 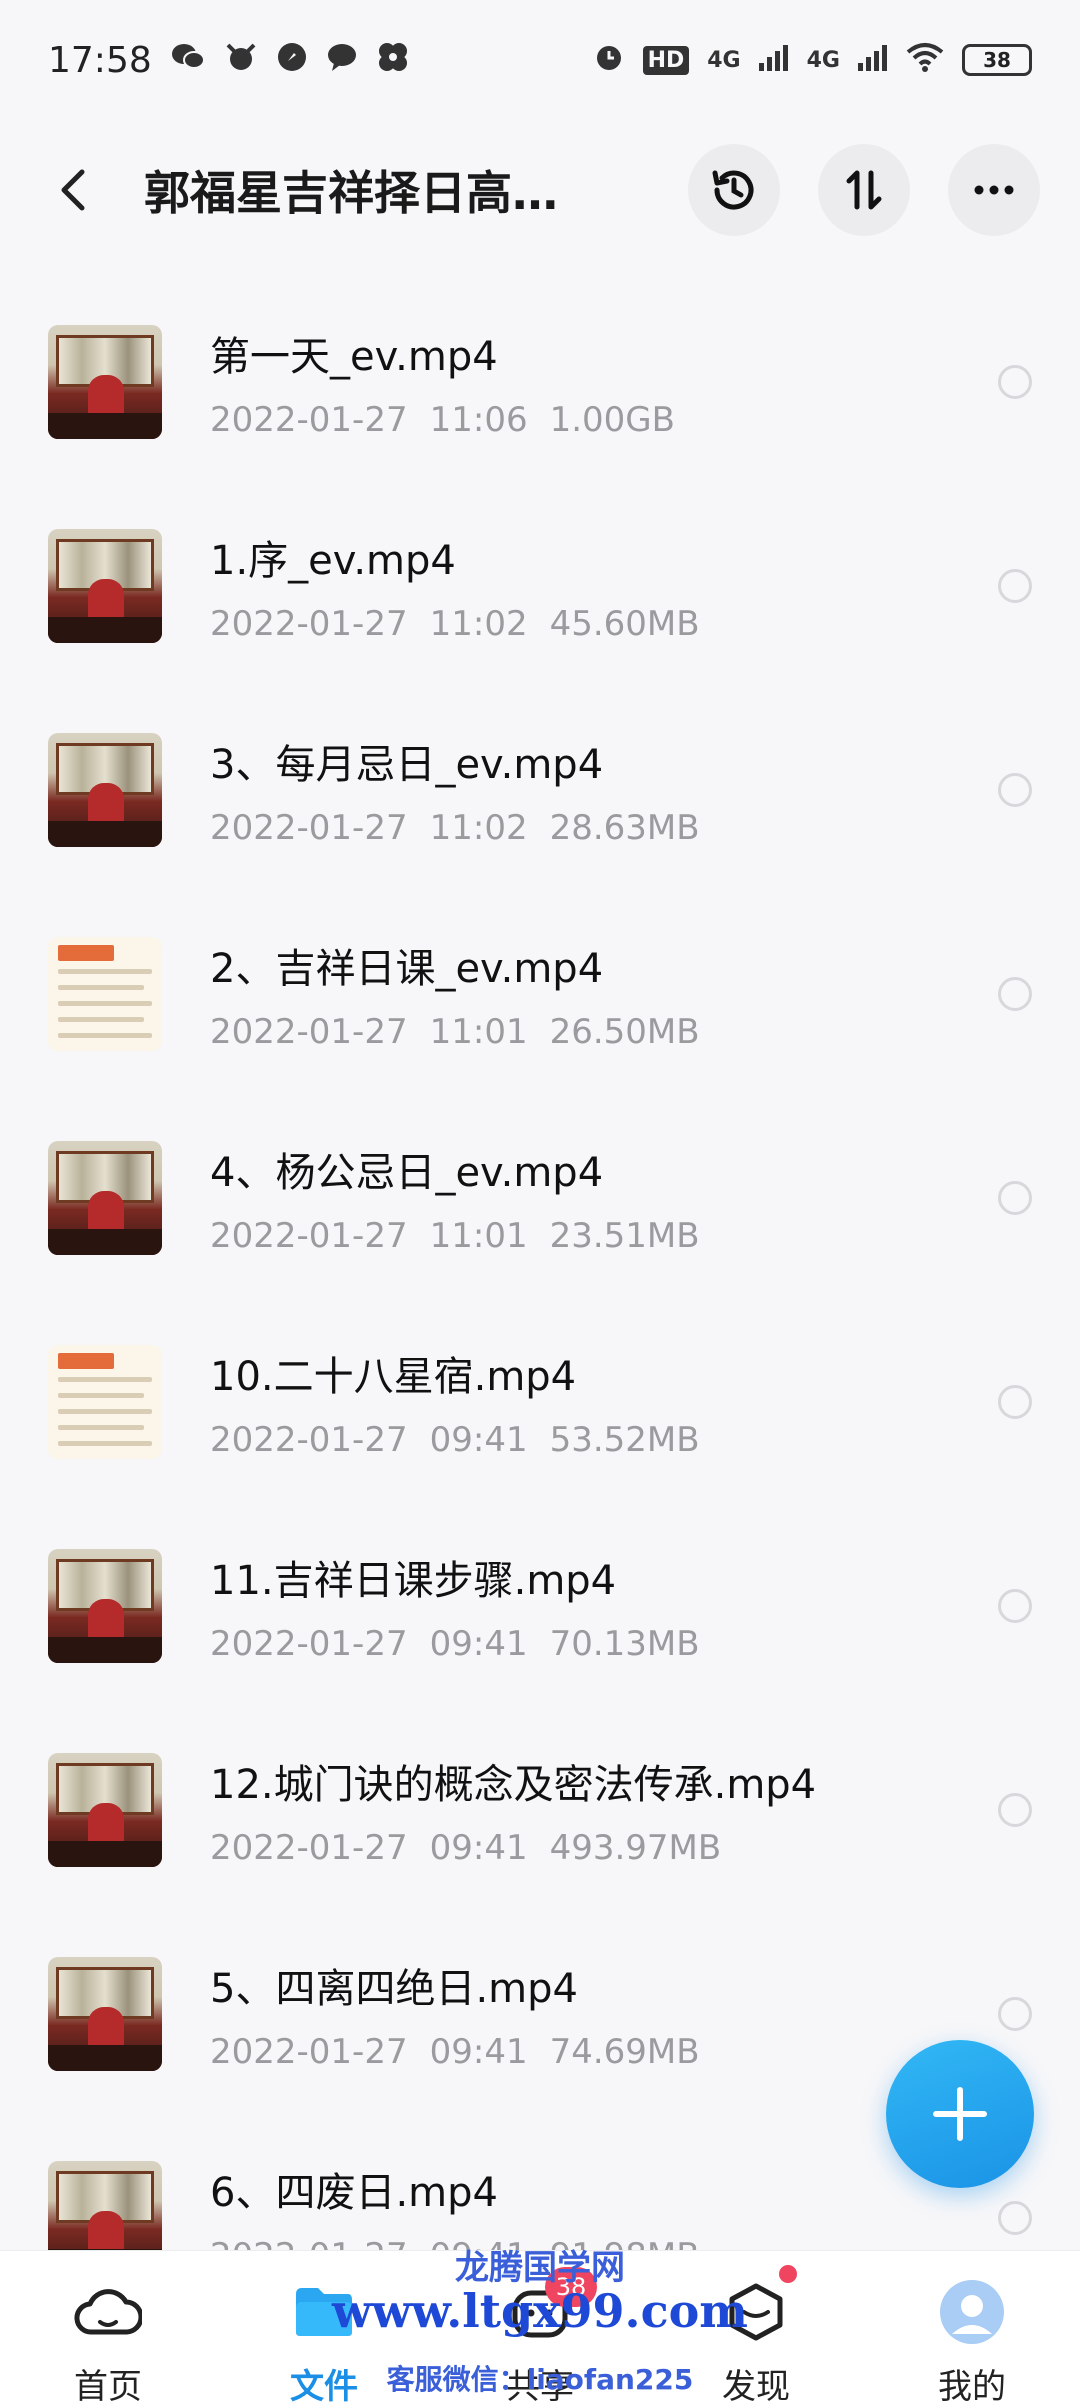 I want to click on file-row: 1.序_ev.mp4 2022-01-27 11:02 45.60MB, so click(x=540, y=586).